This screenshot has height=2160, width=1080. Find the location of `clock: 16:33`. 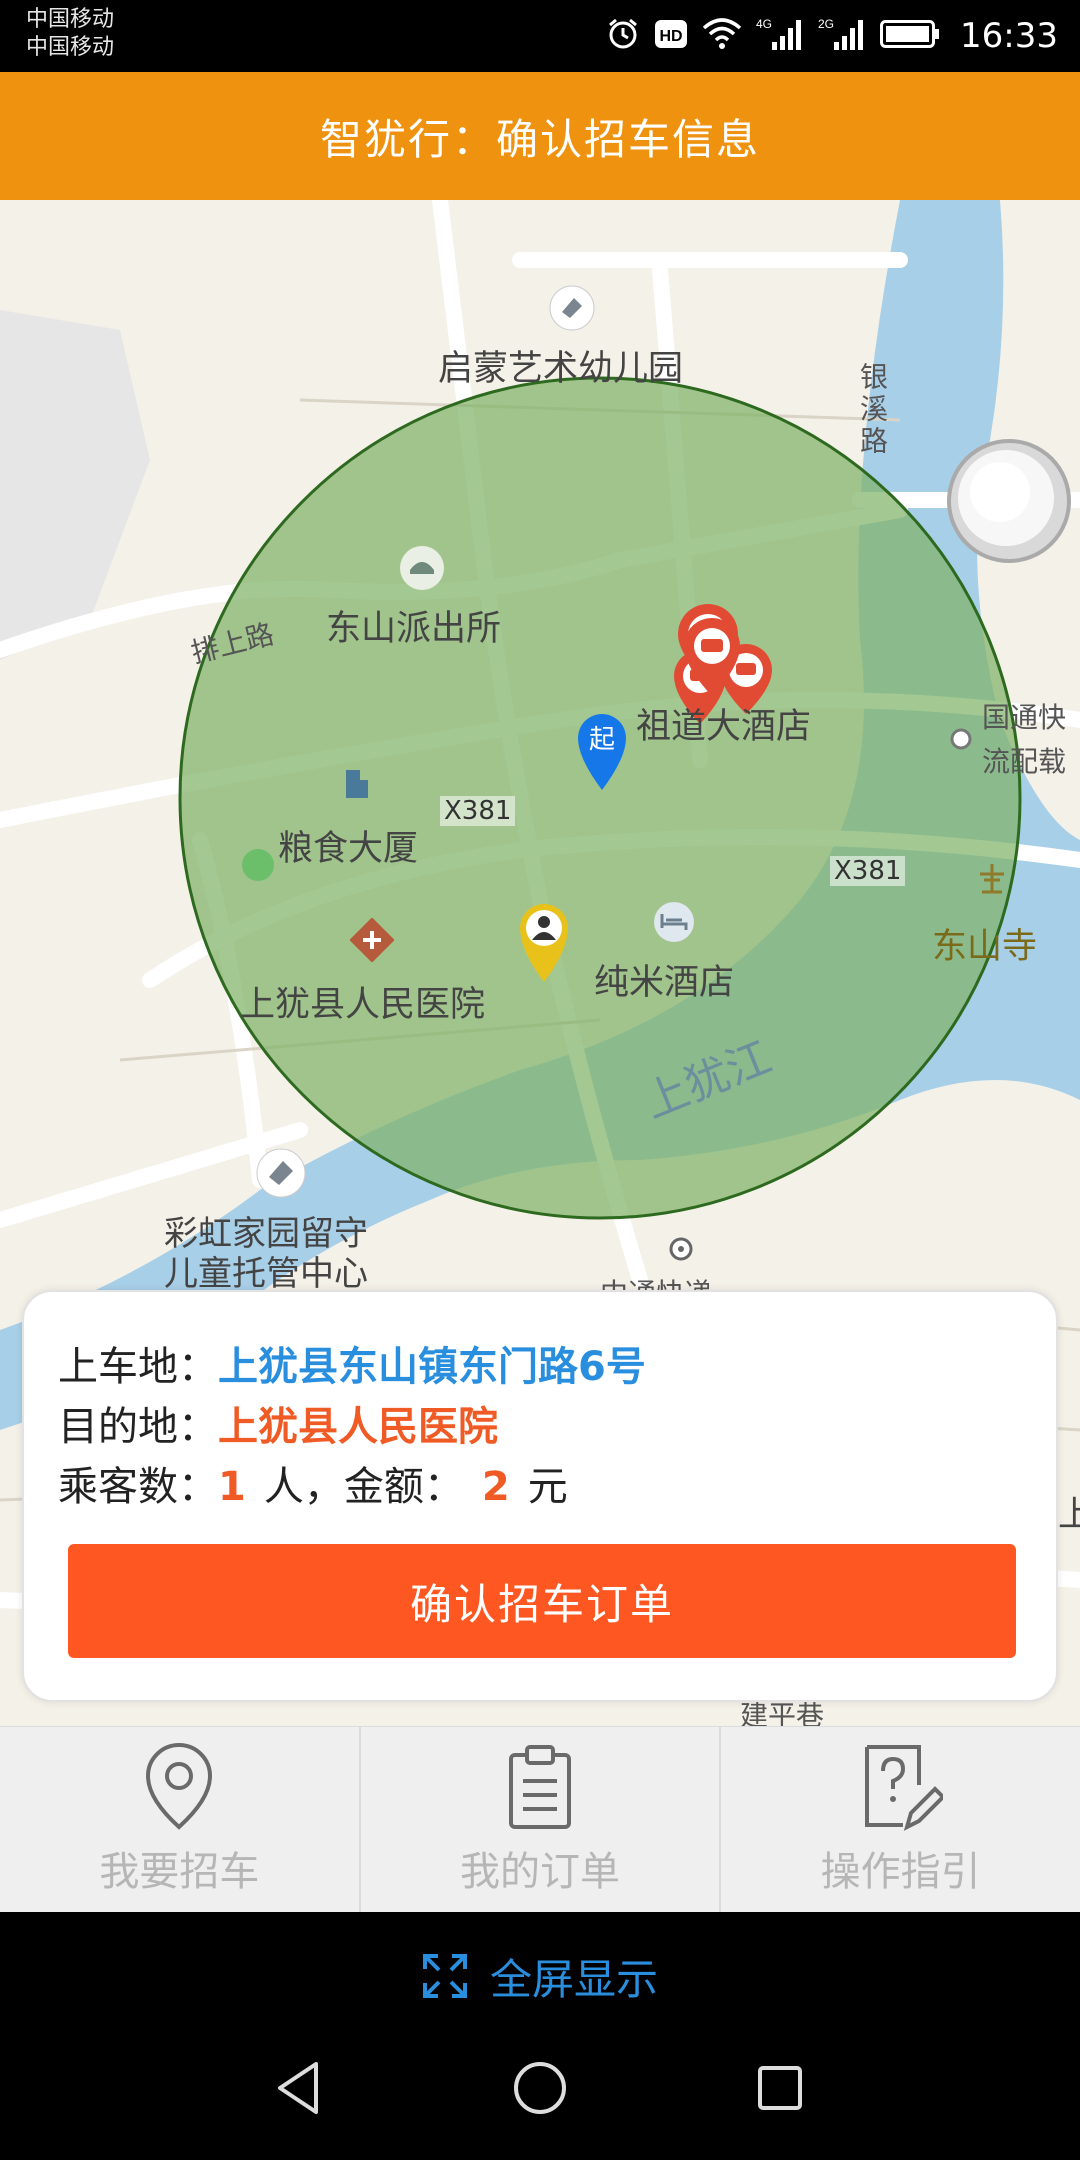

clock: 16:33 is located at coordinates (1009, 36).